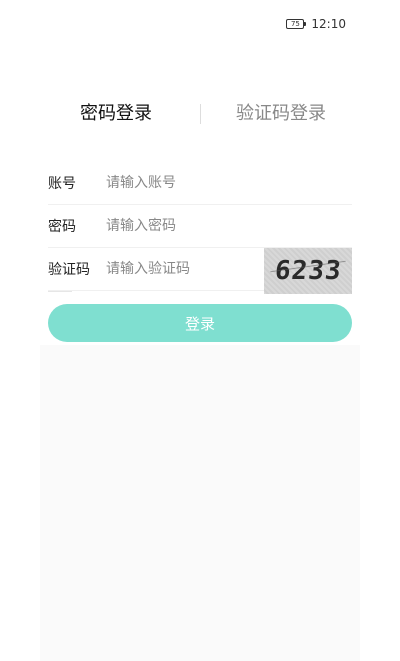 Image resolution: width=400 pixels, height=661 pixels. Describe the element at coordinates (62, 227) in the screenshot. I see `password-label: 密码` at that location.